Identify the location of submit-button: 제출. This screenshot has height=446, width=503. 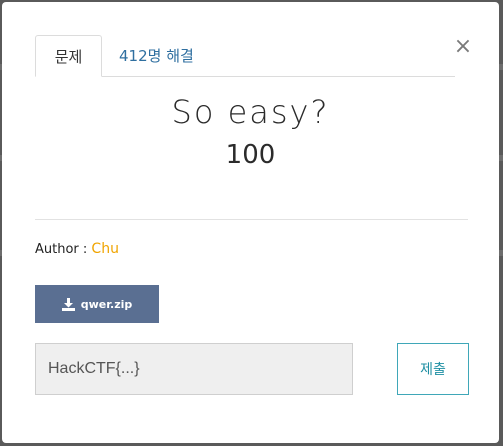
(433, 369).